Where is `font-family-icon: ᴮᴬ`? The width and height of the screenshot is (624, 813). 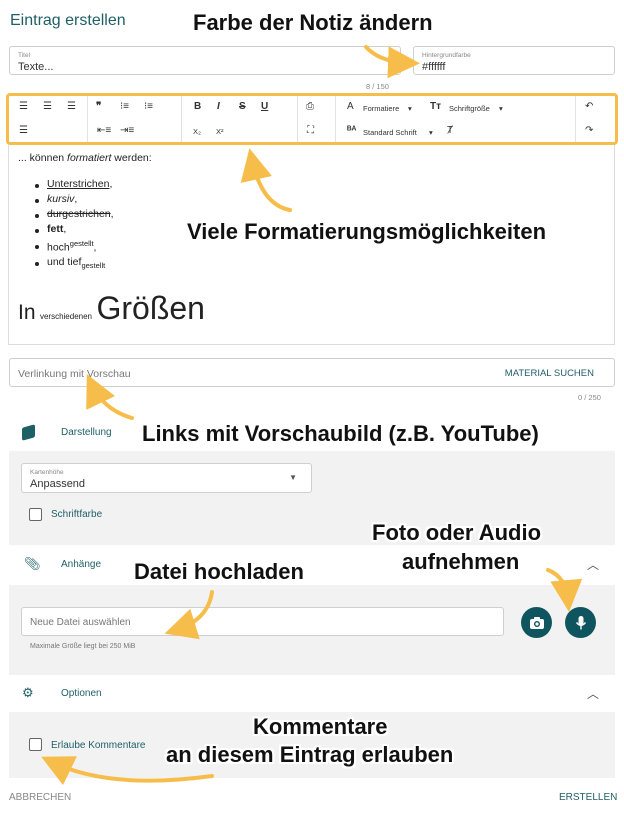
font-family-icon: ᴮᴬ is located at coordinates (352, 130).